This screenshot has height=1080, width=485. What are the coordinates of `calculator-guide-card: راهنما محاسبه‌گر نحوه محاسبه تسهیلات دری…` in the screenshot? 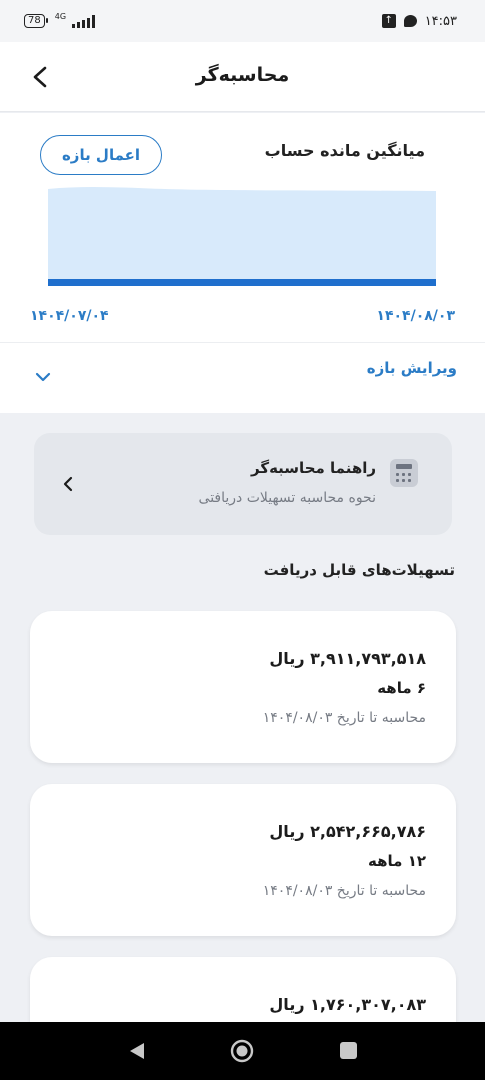 It's located at (243, 484).